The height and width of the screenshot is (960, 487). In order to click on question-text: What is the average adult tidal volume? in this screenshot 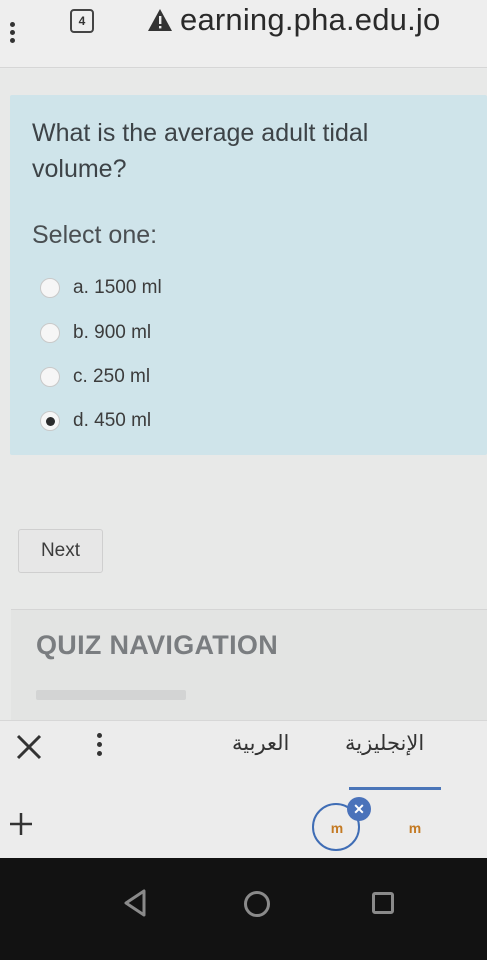, I will do `click(200, 151)`.